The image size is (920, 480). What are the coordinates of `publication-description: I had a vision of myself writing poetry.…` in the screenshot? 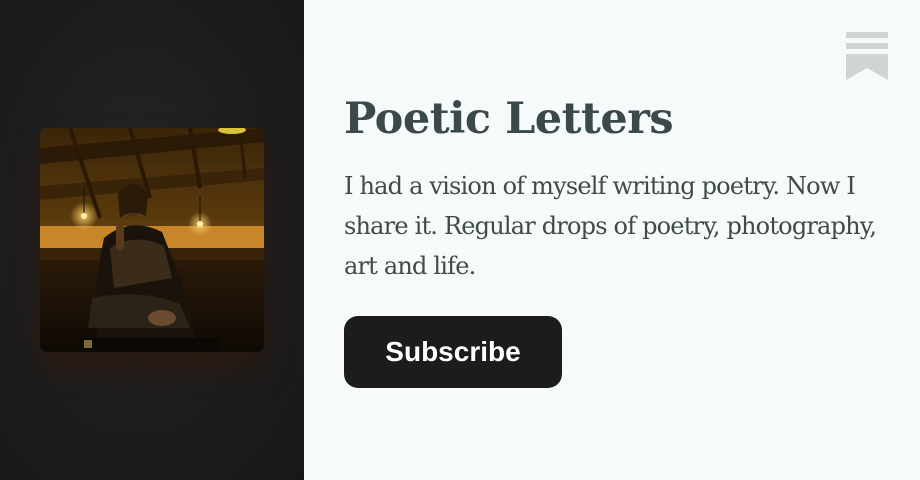 It's located at (610, 226).